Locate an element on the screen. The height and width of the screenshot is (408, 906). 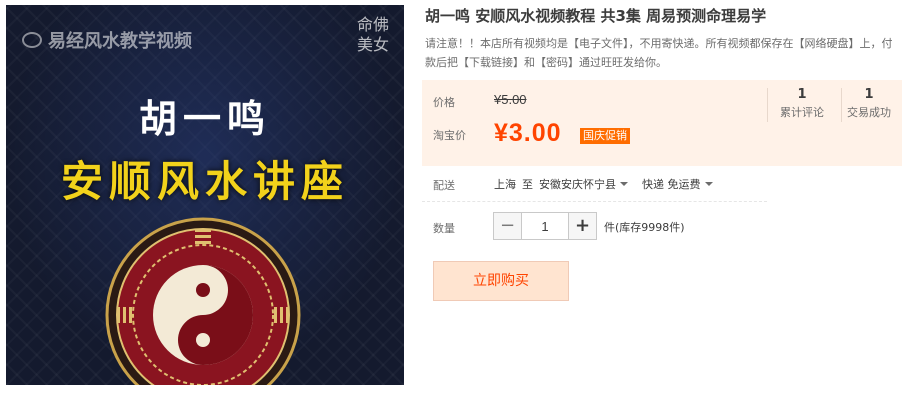
original-price: ¥5.00 is located at coordinates (510, 99).